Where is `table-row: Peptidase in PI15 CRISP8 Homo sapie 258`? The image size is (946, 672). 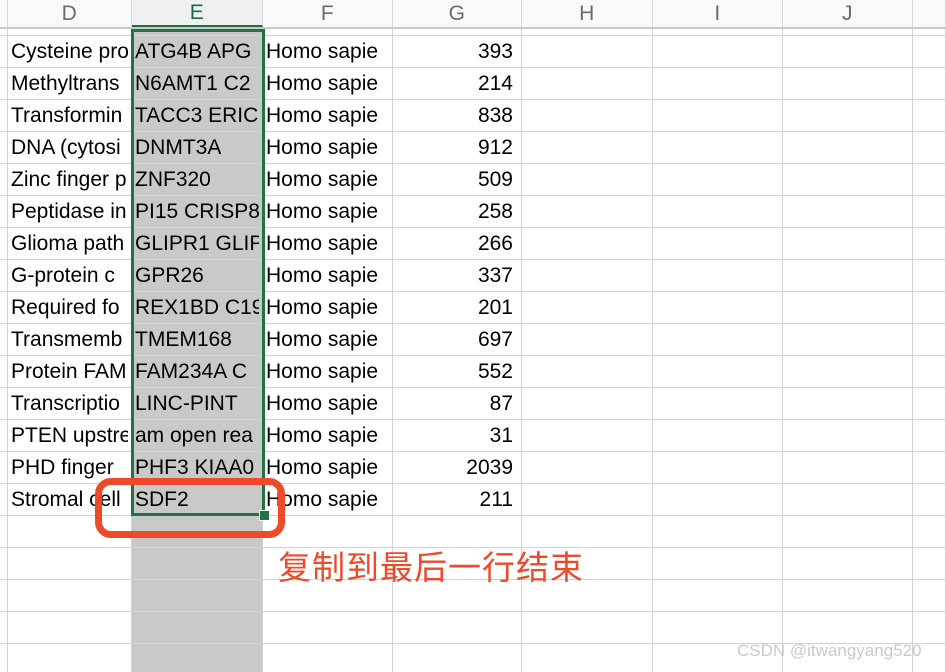 table-row: Peptidase in PI15 CRISP8 Homo sapie 258 is located at coordinates (473, 212).